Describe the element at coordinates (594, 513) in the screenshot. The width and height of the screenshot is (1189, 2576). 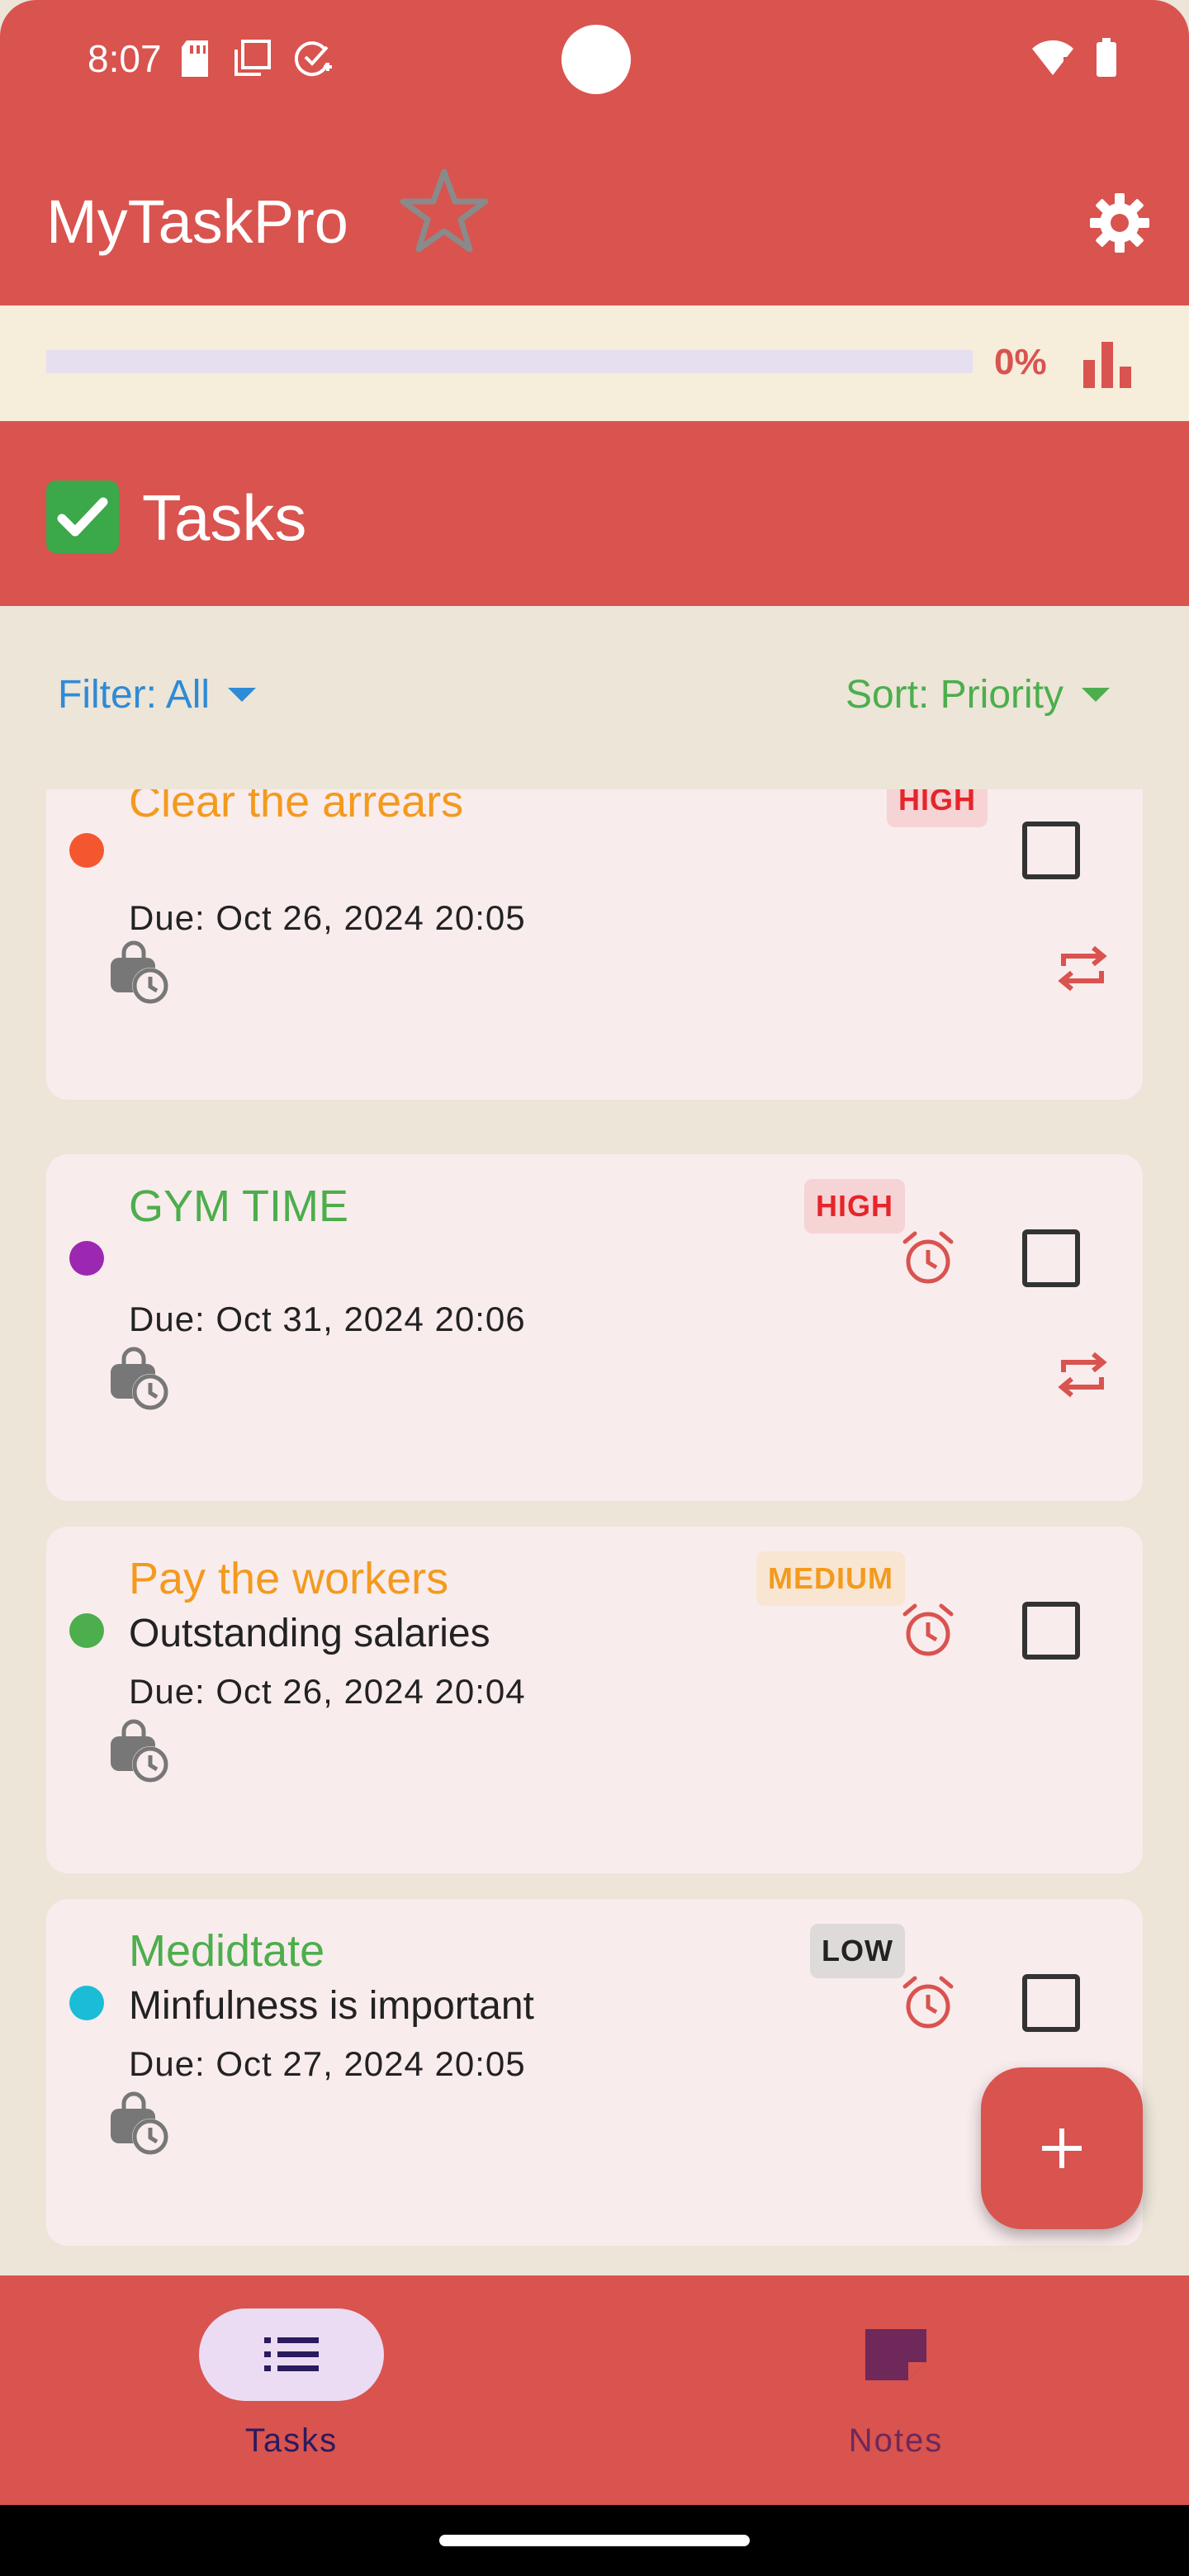
I see `tasks-section-header: Tasks` at that location.